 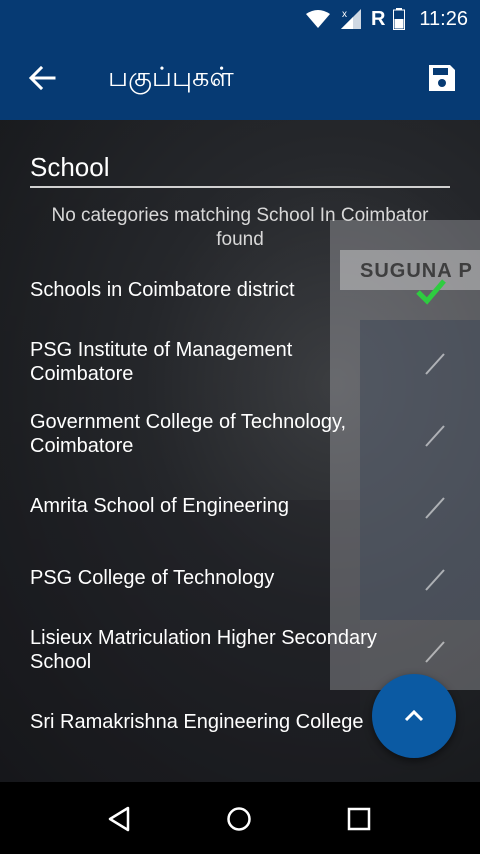 I want to click on battery-icon, so click(x=399, y=19).